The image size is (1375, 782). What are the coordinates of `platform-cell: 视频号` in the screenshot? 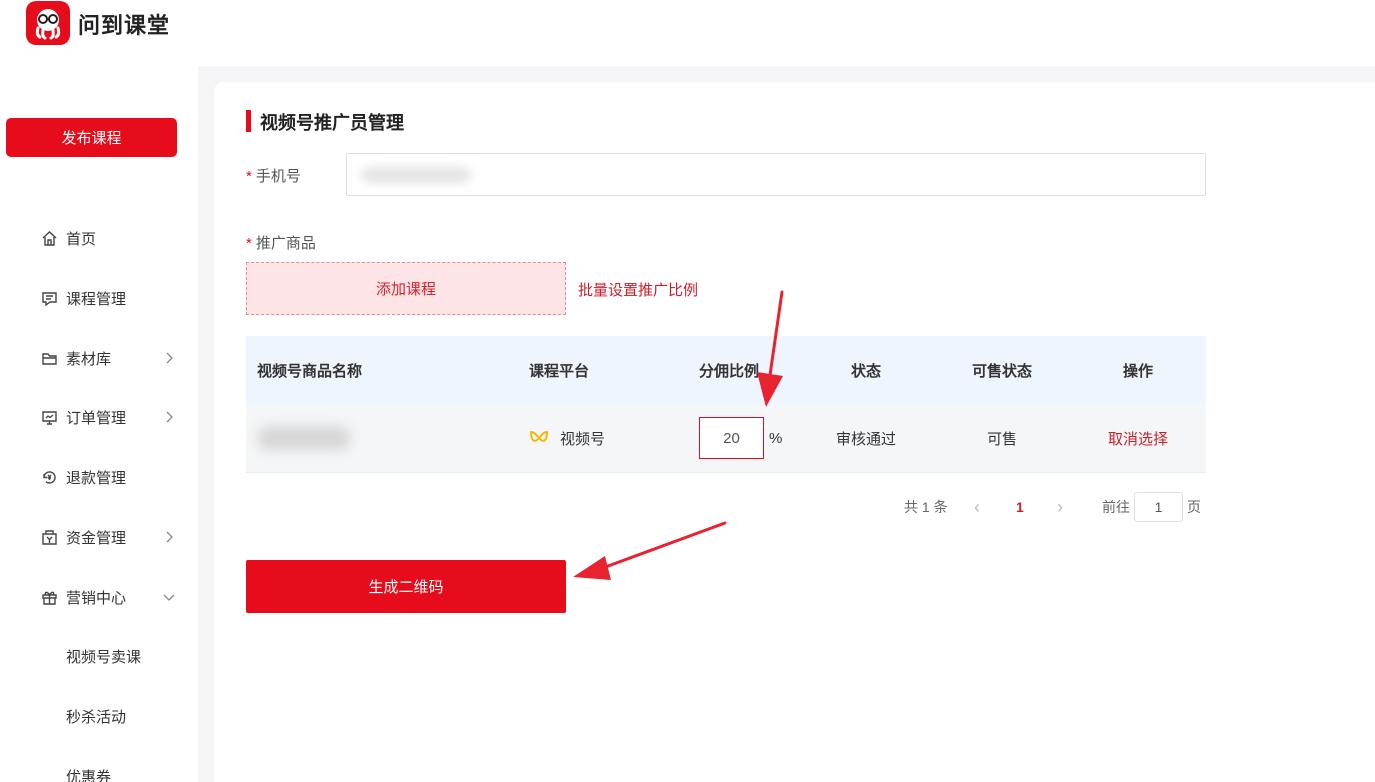 It's located at (567, 438).